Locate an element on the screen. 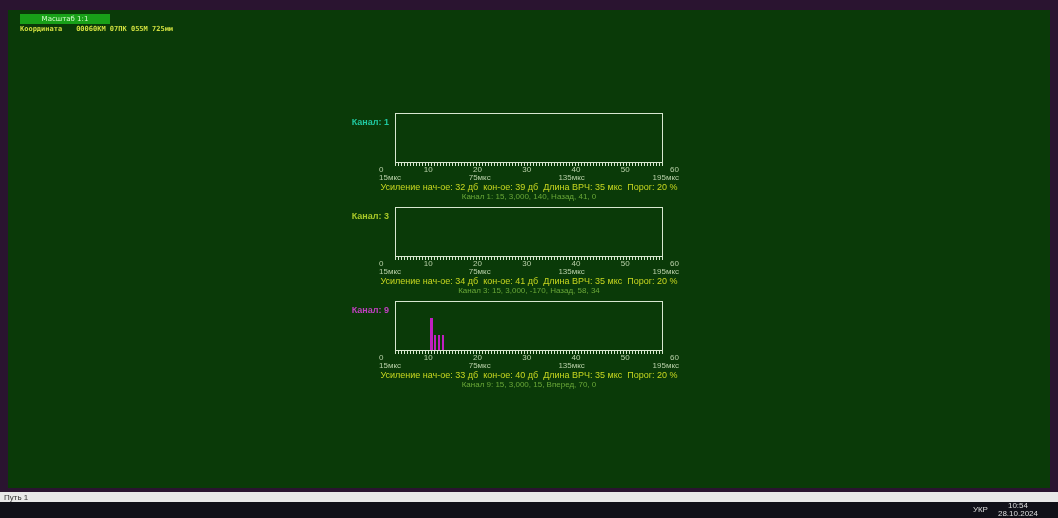 This screenshot has height=518, width=1058. channel-settings: Усиление нач-ое: 33 дб кон-ое: 40 дб Длина ВРЧ: 35 мкс Порог: 20 % is located at coordinates (529, 375).